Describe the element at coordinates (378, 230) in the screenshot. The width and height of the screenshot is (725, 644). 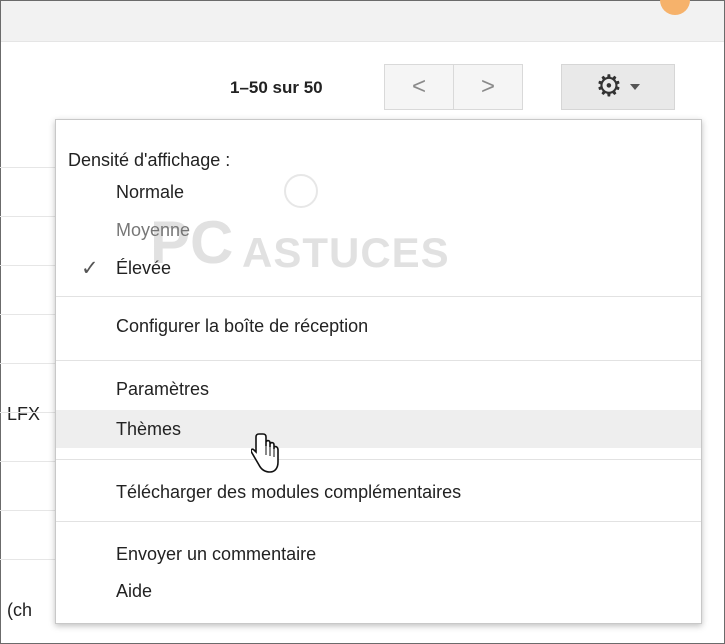
I see `density-option-medium: Moyenne` at that location.